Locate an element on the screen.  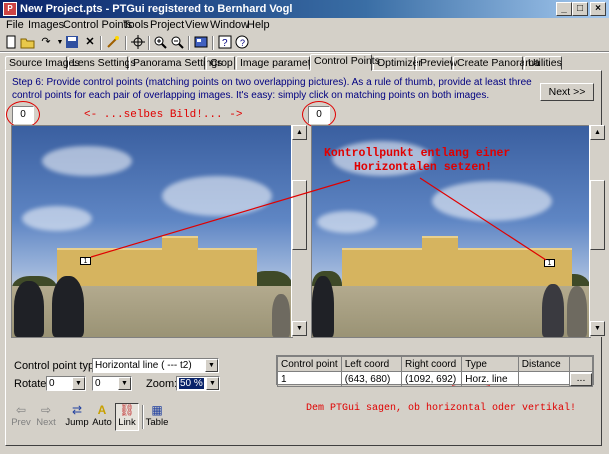
about-icon: ? is located at coordinates (242, 42).